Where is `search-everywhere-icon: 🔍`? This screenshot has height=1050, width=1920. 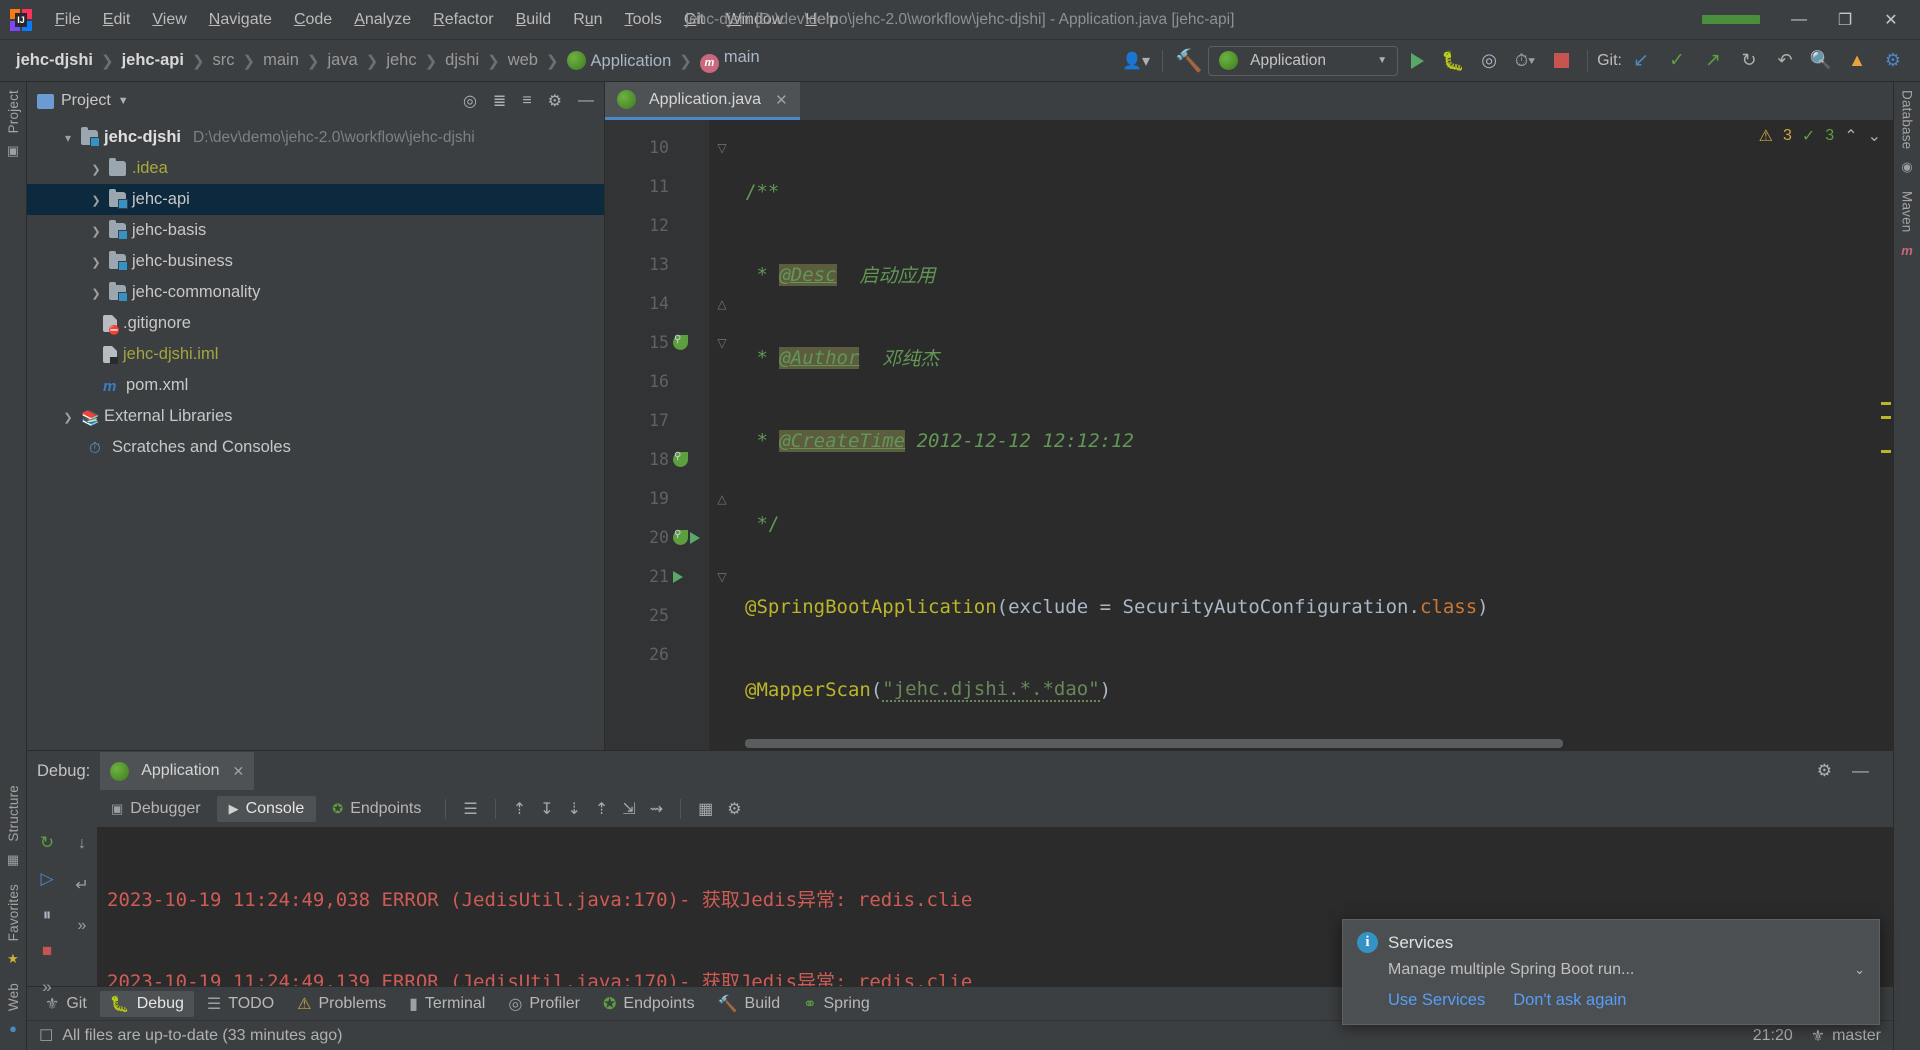
search-everywhere-icon: 🔍 is located at coordinates (1821, 61).